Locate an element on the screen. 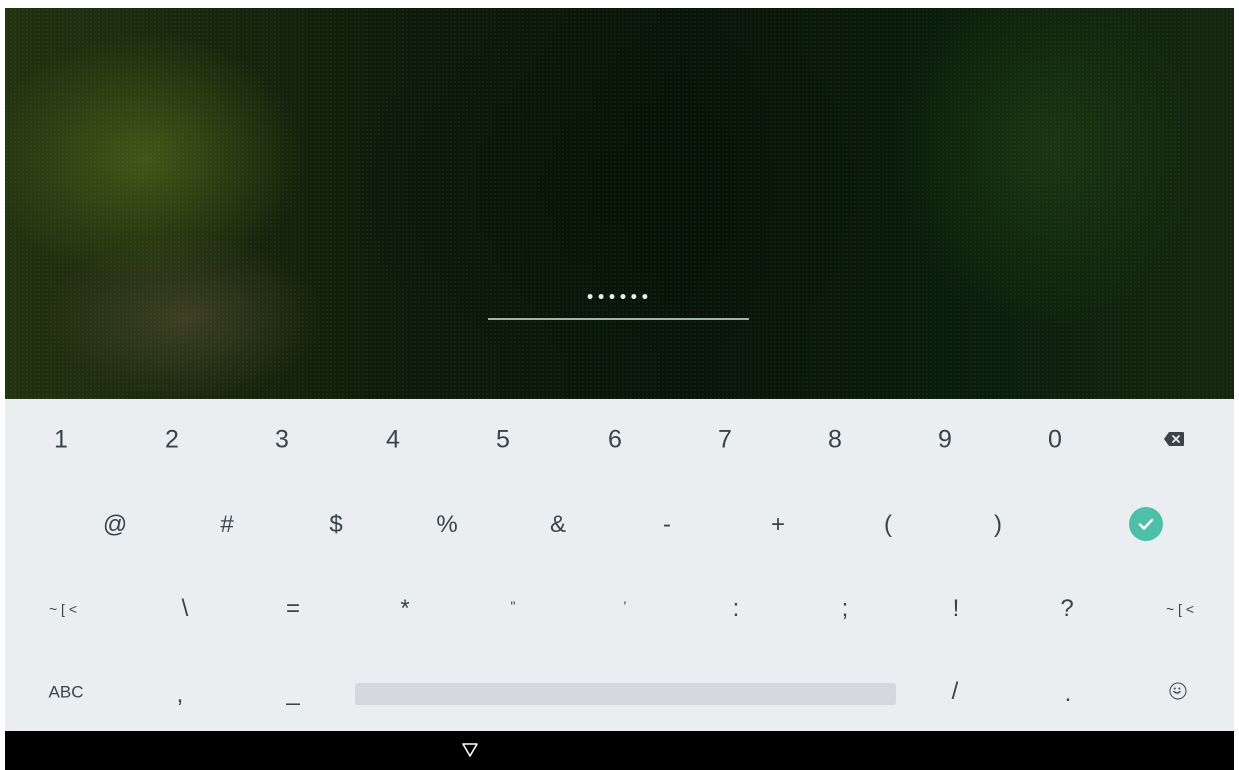 The image size is (1239, 770). key-plus: + is located at coordinates (778, 525).